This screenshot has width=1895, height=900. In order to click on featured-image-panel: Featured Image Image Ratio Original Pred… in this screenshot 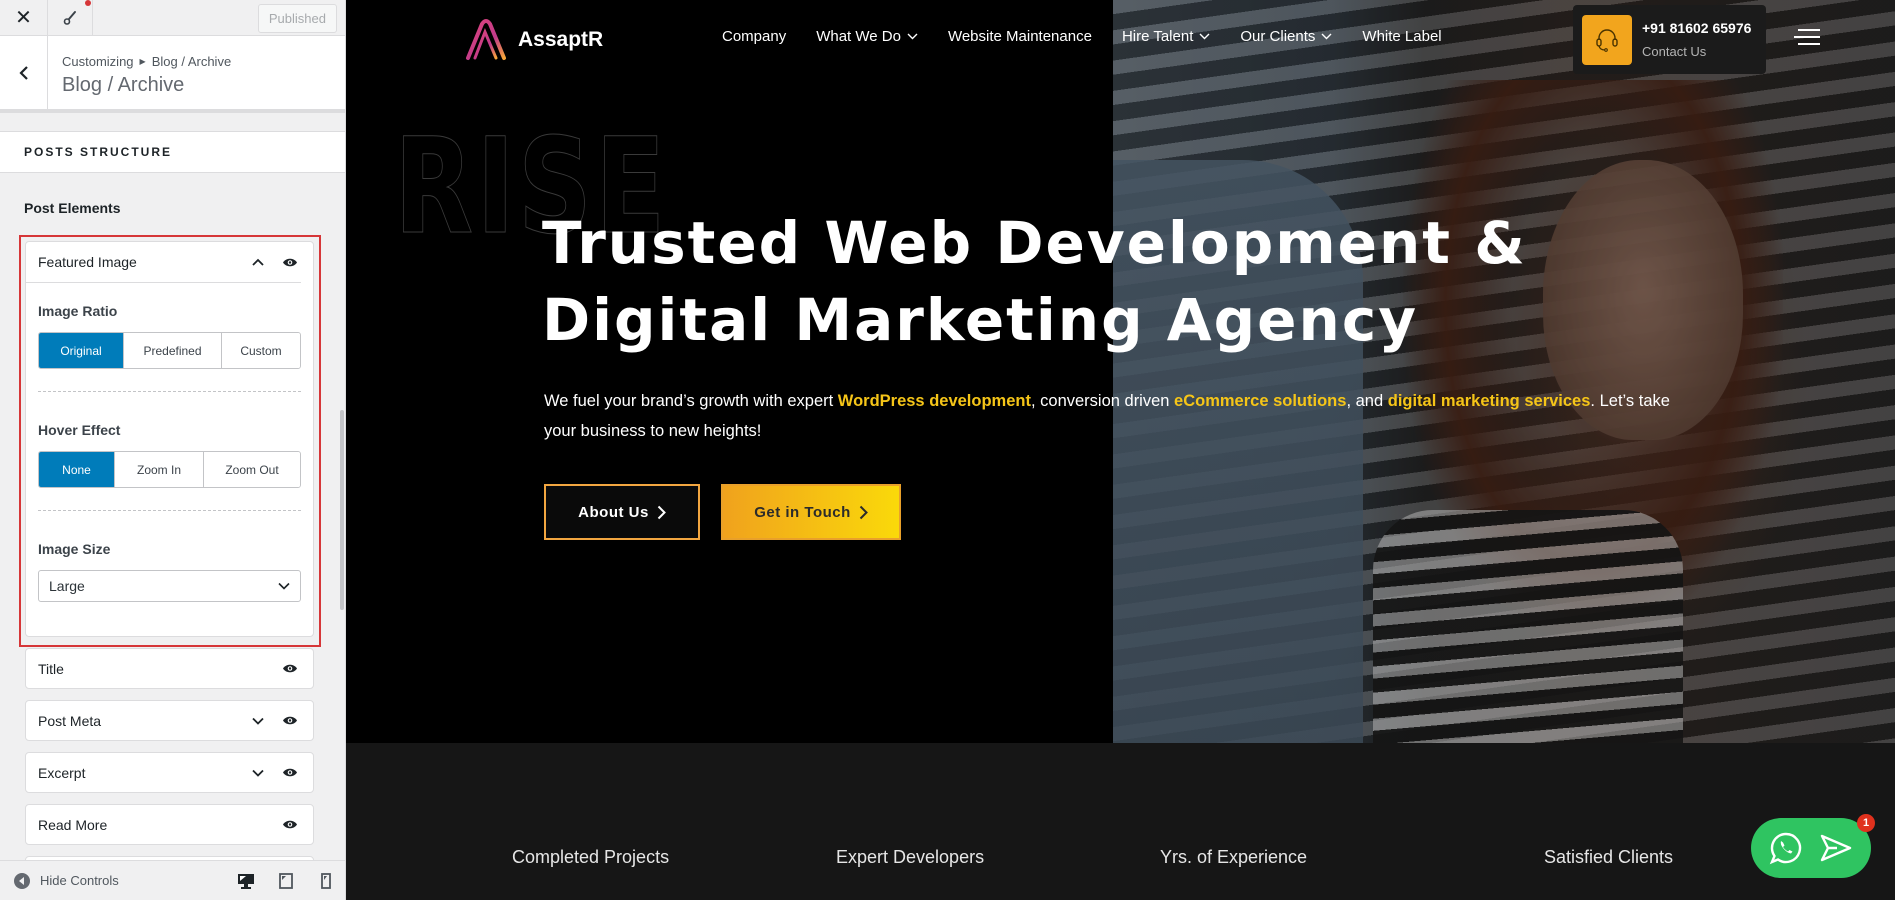, I will do `click(169, 439)`.